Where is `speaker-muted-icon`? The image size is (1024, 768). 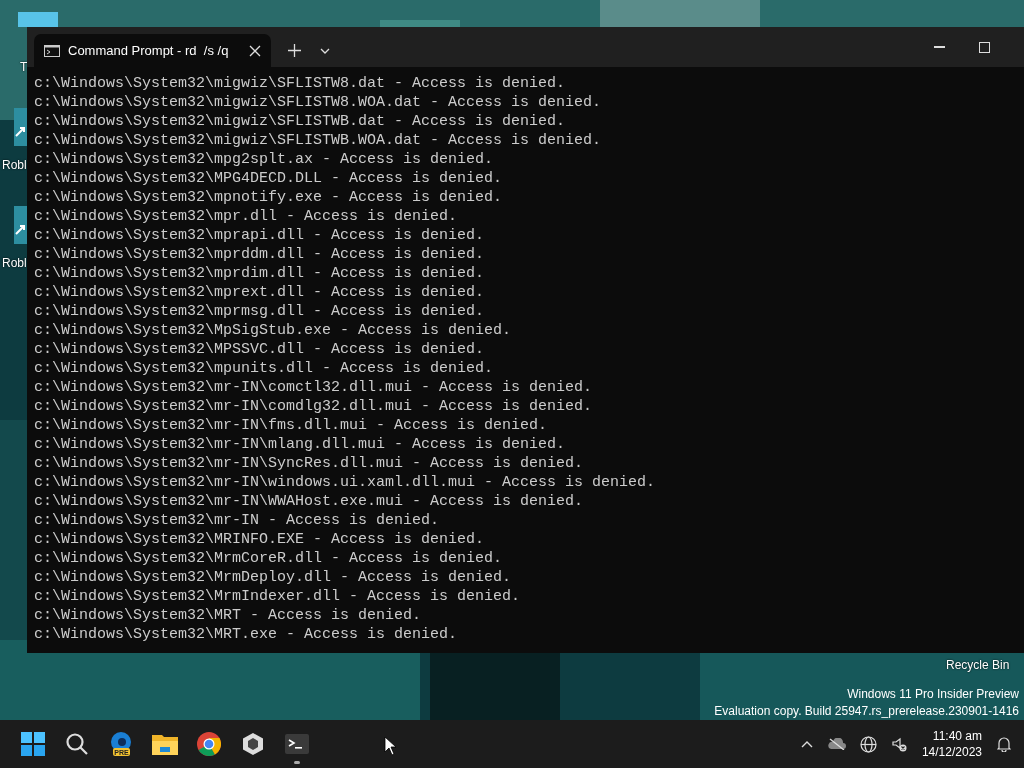 speaker-muted-icon is located at coordinates (899, 744).